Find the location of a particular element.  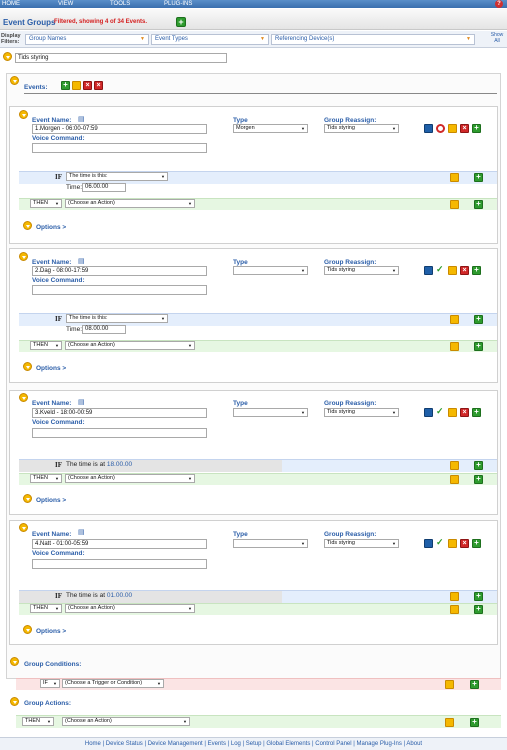

event-name-input: 4.Natt - 01:00-05:59 is located at coordinates (119, 544).